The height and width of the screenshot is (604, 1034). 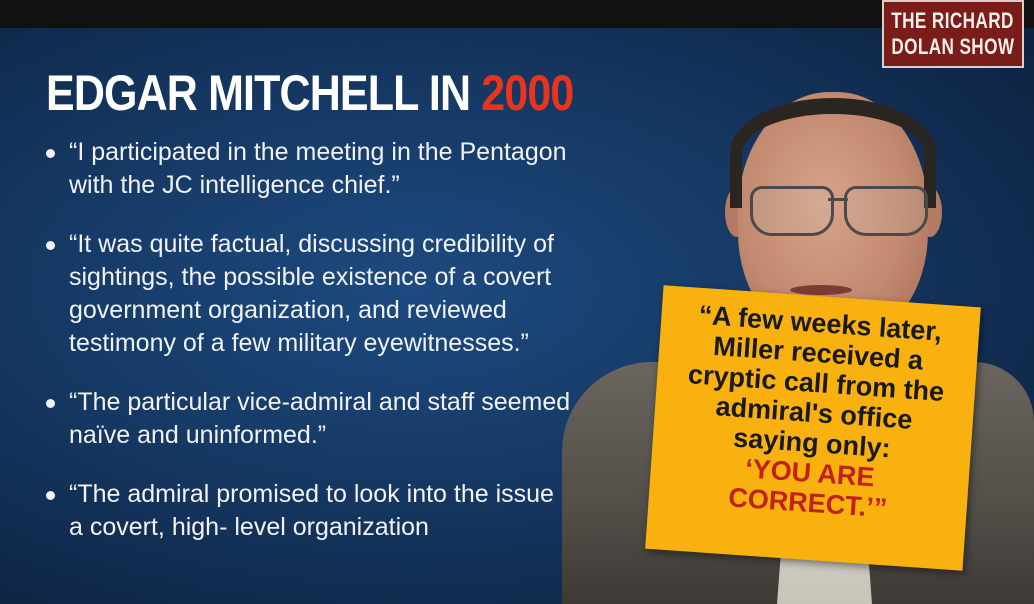 What do you see at coordinates (953, 46) in the screenshot?
I see `show-name-line2: DOLAN SHOW` at bounding box center [953, 46].